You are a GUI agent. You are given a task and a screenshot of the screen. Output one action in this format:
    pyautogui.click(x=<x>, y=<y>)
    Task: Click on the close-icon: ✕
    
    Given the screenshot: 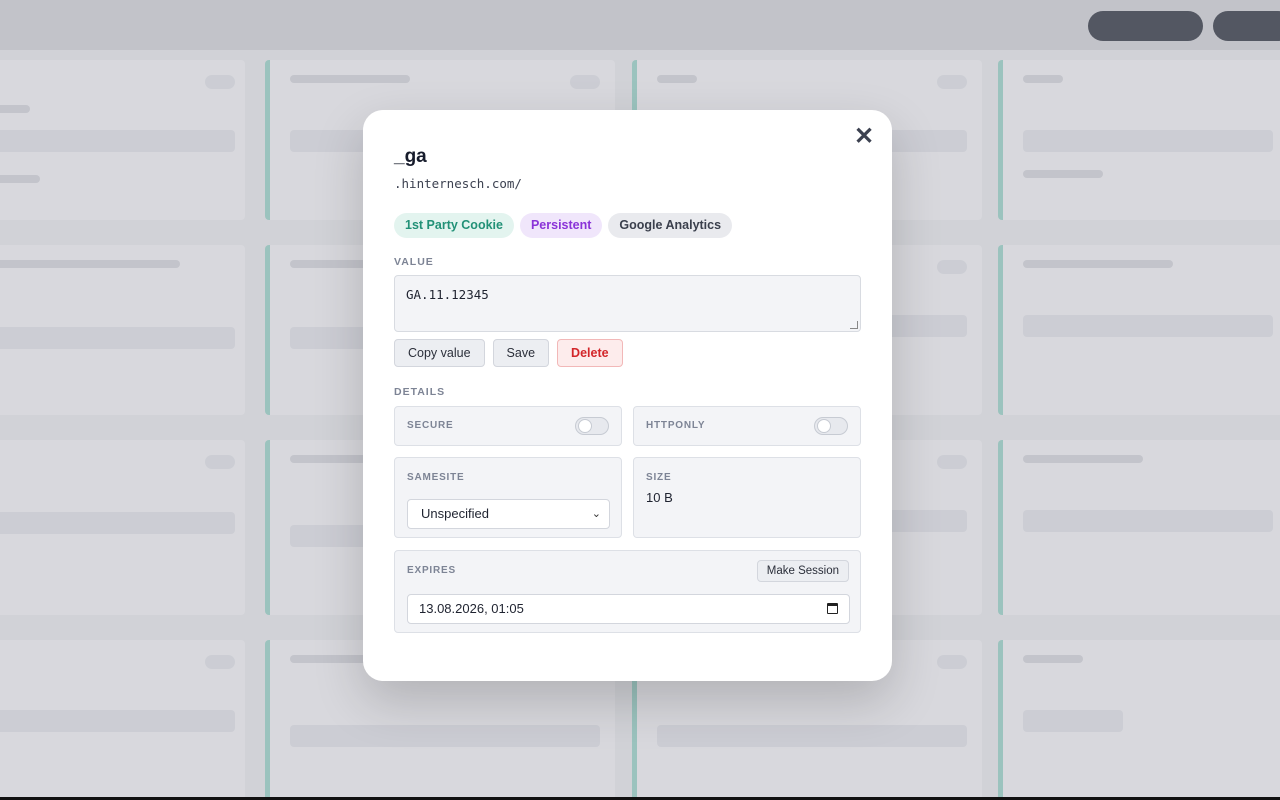 What is the action you would take?
    pyautogui.click(x=864, y=137)
    